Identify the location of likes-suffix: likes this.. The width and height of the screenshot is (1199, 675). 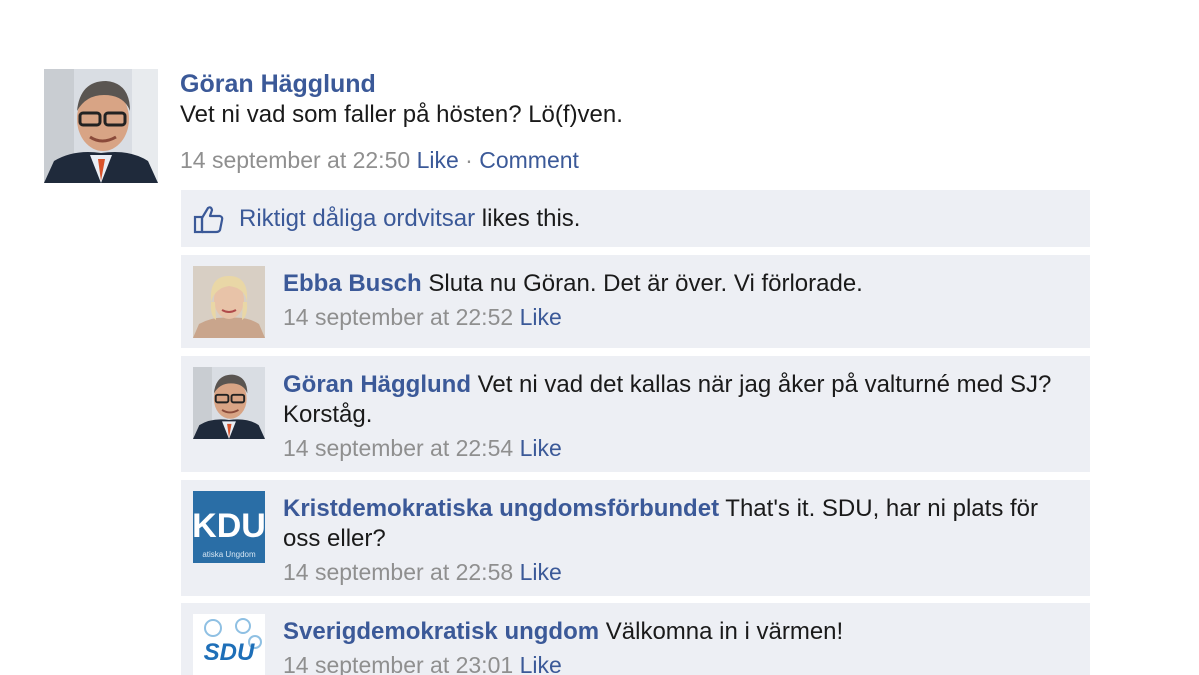
(531, 218).